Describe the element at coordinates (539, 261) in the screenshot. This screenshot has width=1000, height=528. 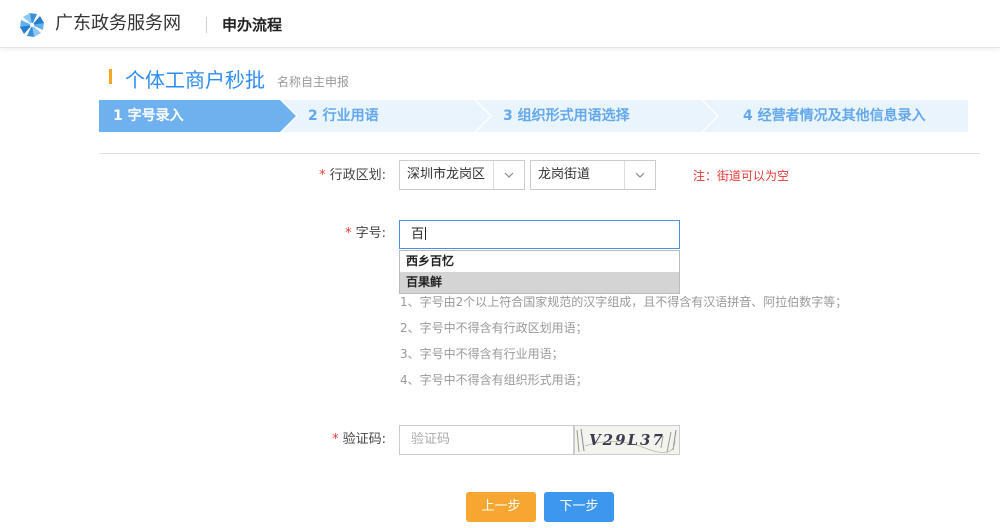
I see `autocomplete-option: 西乡百忆` at that location.